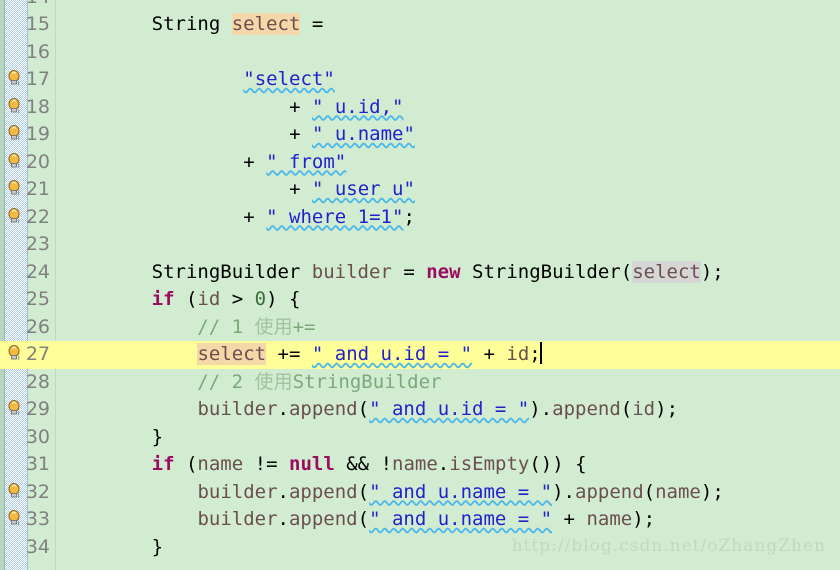  Describe the element at coordinates (306, 161) in the screenshot. I see `string-literal: " from"` at that location.